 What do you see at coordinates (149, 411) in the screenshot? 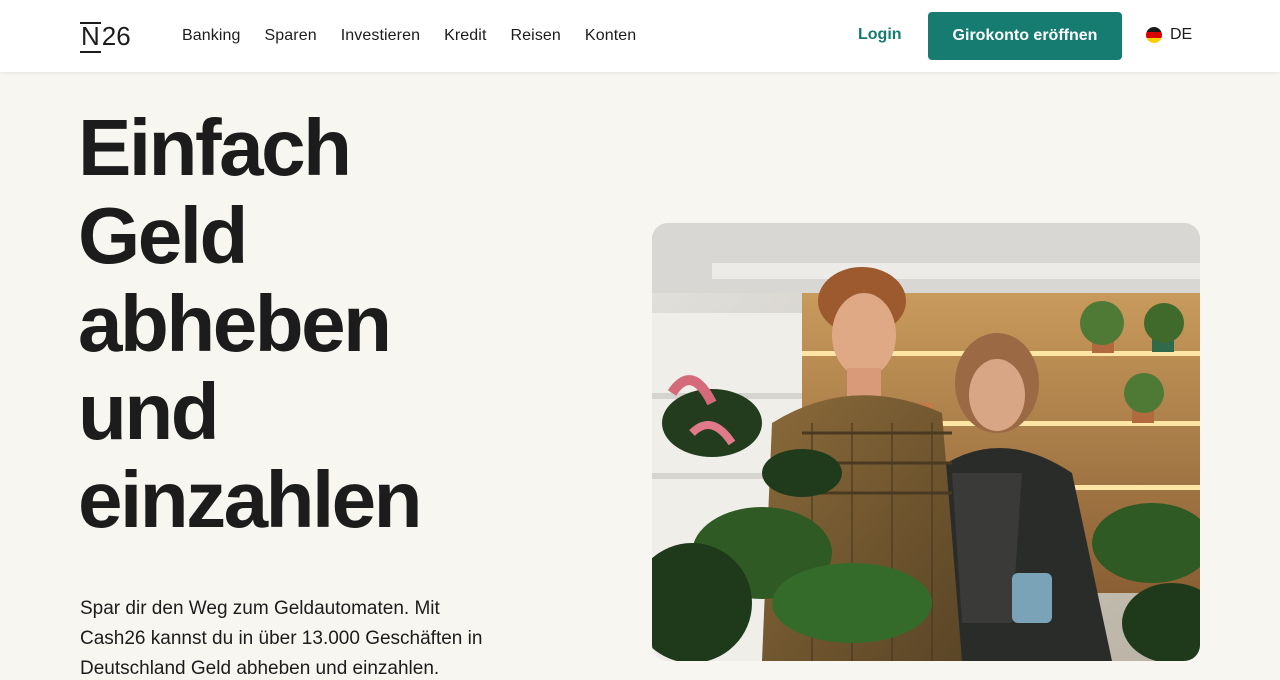
I see `hero-title-line: und` at bounding box center [149, 411].